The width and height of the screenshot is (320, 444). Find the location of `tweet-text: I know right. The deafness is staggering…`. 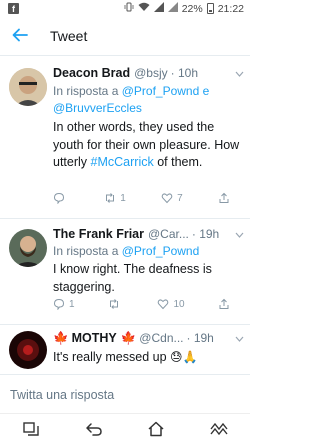

tweet-text: I know right. The deafness is staggering… is located at coordinates (132, 278).